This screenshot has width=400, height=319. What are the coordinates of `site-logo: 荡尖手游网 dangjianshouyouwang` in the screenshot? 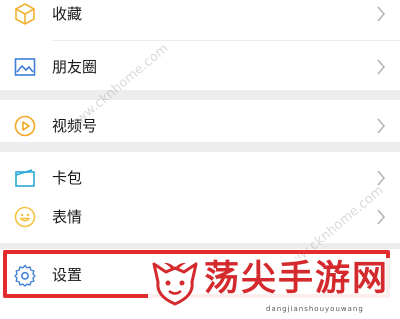 It's located at (274, 288).